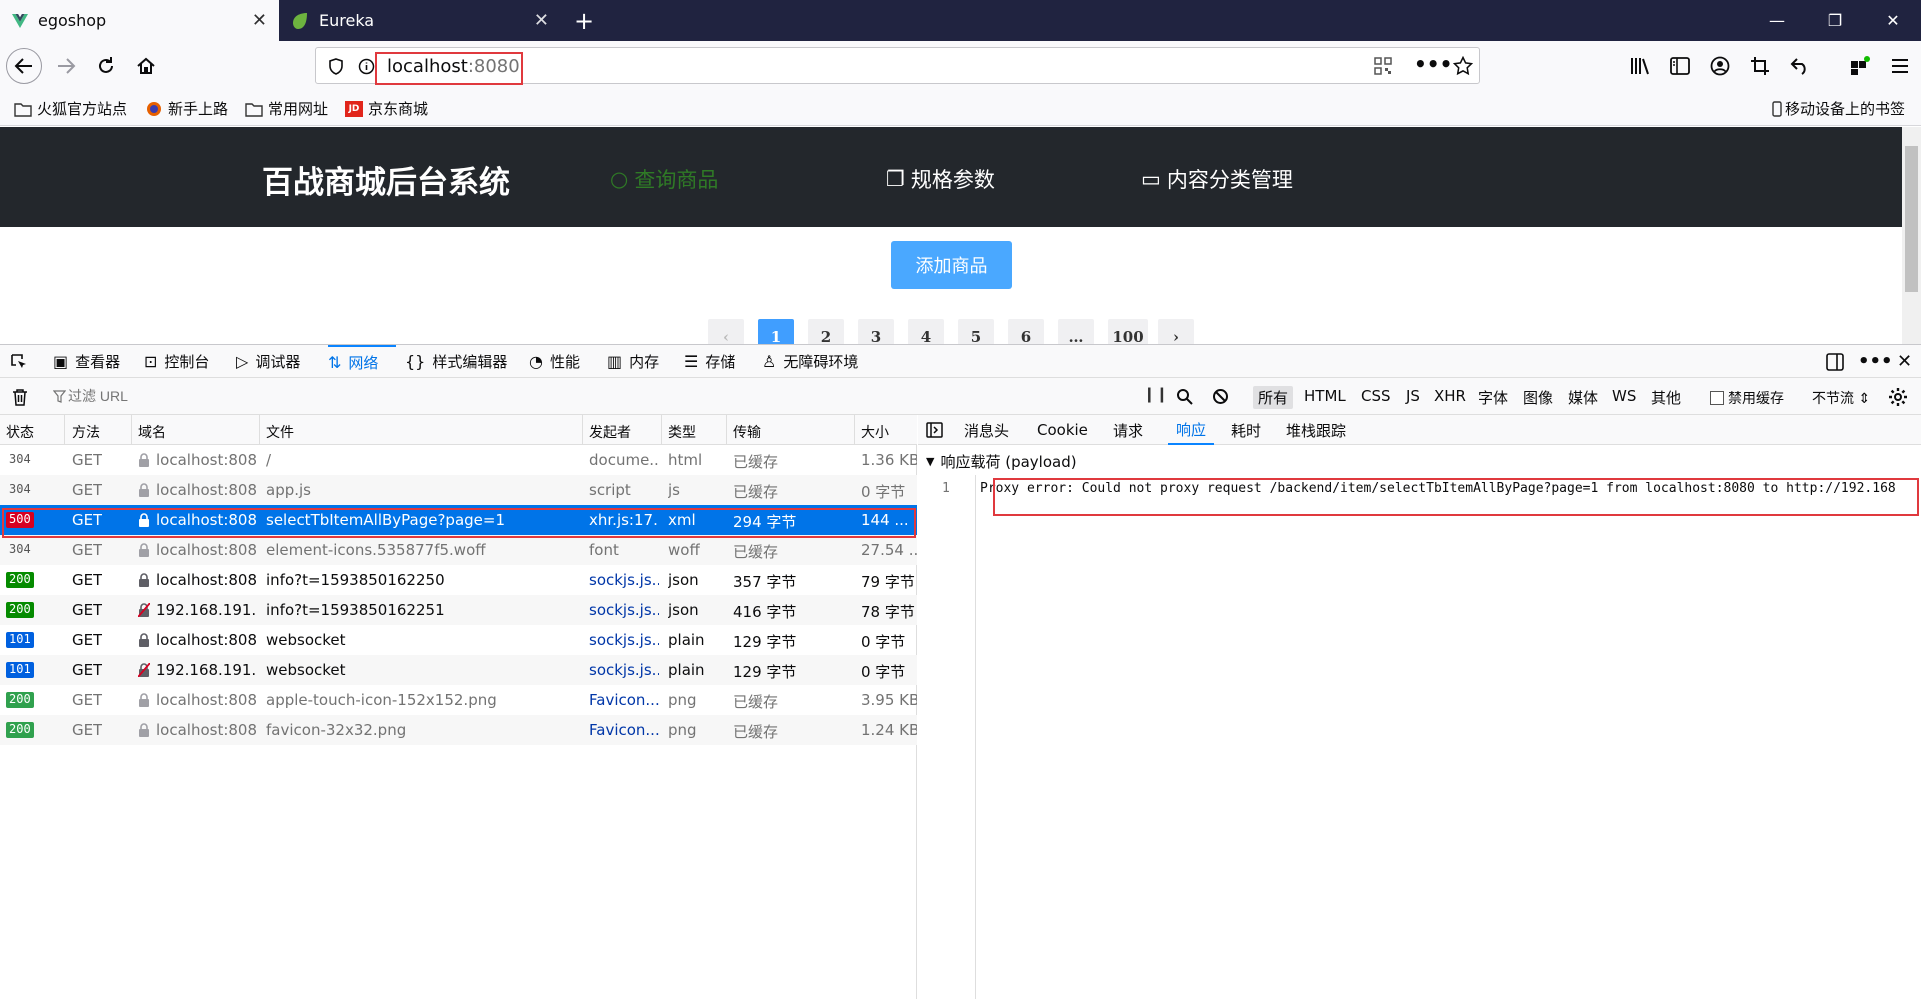 The image size is (1921, 999). I want to click on menu-query-products: ○ 查询商品, so click(664, 179).